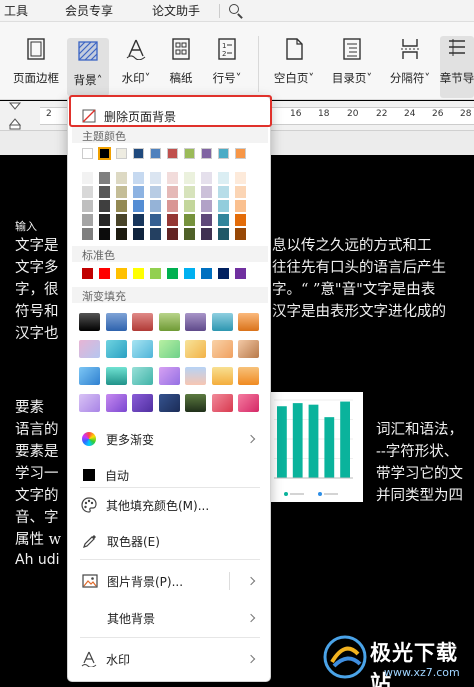 The height and width of the screenshot is (687, 474). Describe the element at coordinates (236, 11) in the screenshot. I see `search-icon` at that location.